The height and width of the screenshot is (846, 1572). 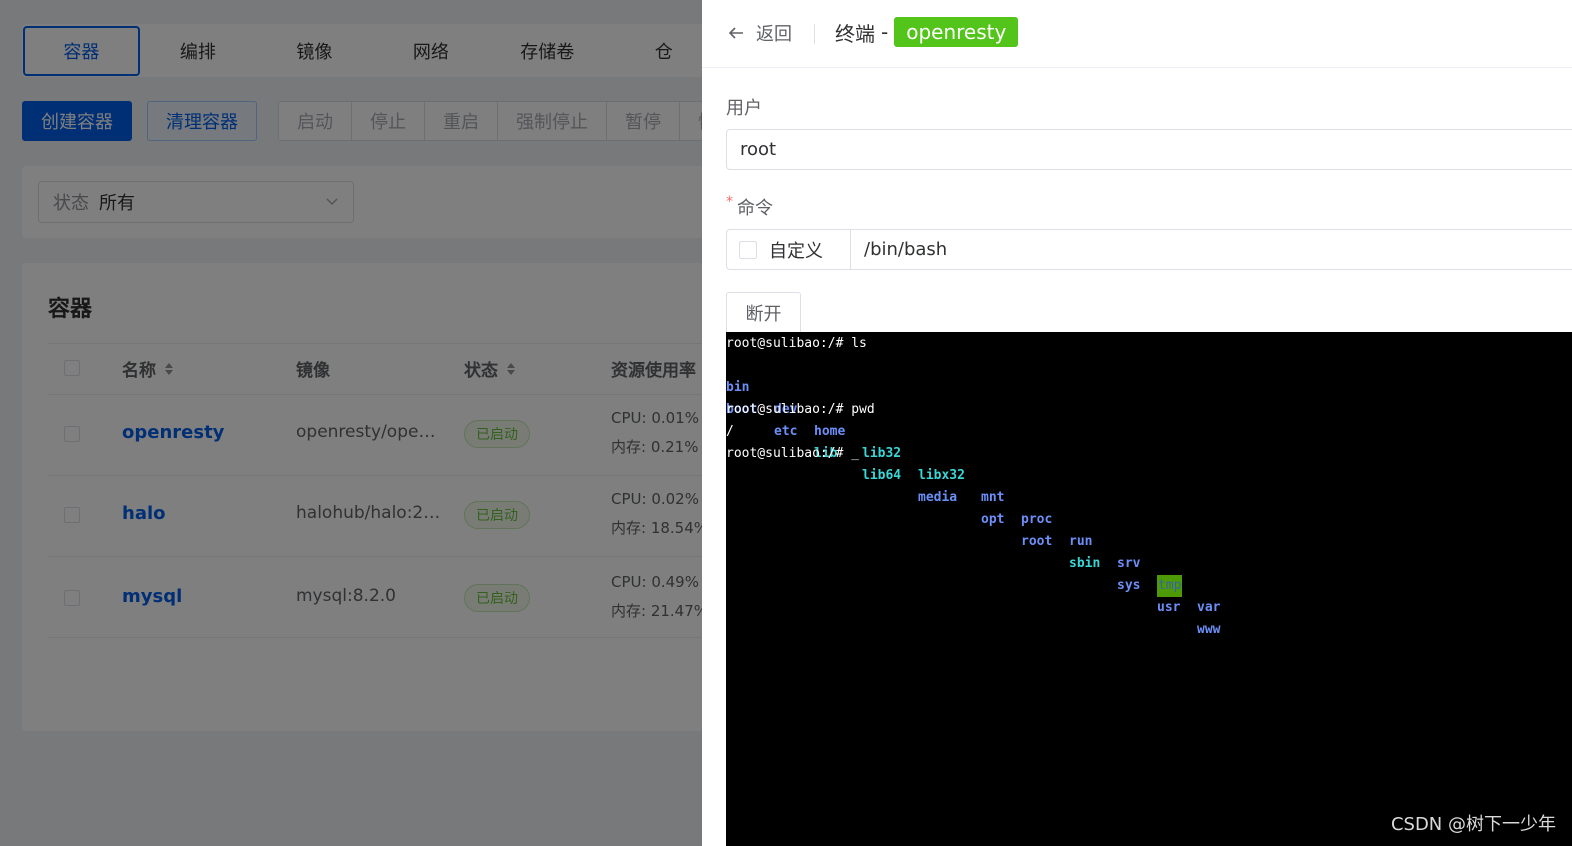 I want to click on dir-entry: libx32, so click(x=941, y=475).